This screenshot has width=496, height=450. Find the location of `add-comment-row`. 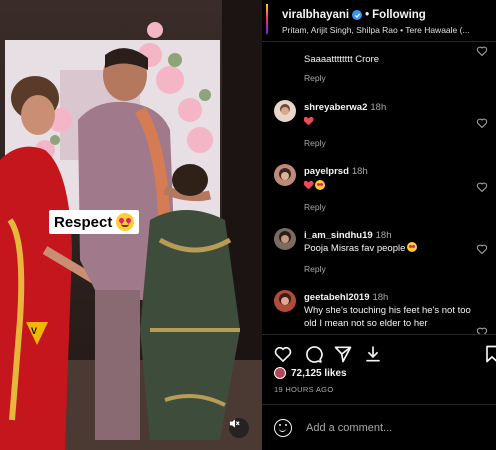

add-comment-row is located at coordinates (379, 427).